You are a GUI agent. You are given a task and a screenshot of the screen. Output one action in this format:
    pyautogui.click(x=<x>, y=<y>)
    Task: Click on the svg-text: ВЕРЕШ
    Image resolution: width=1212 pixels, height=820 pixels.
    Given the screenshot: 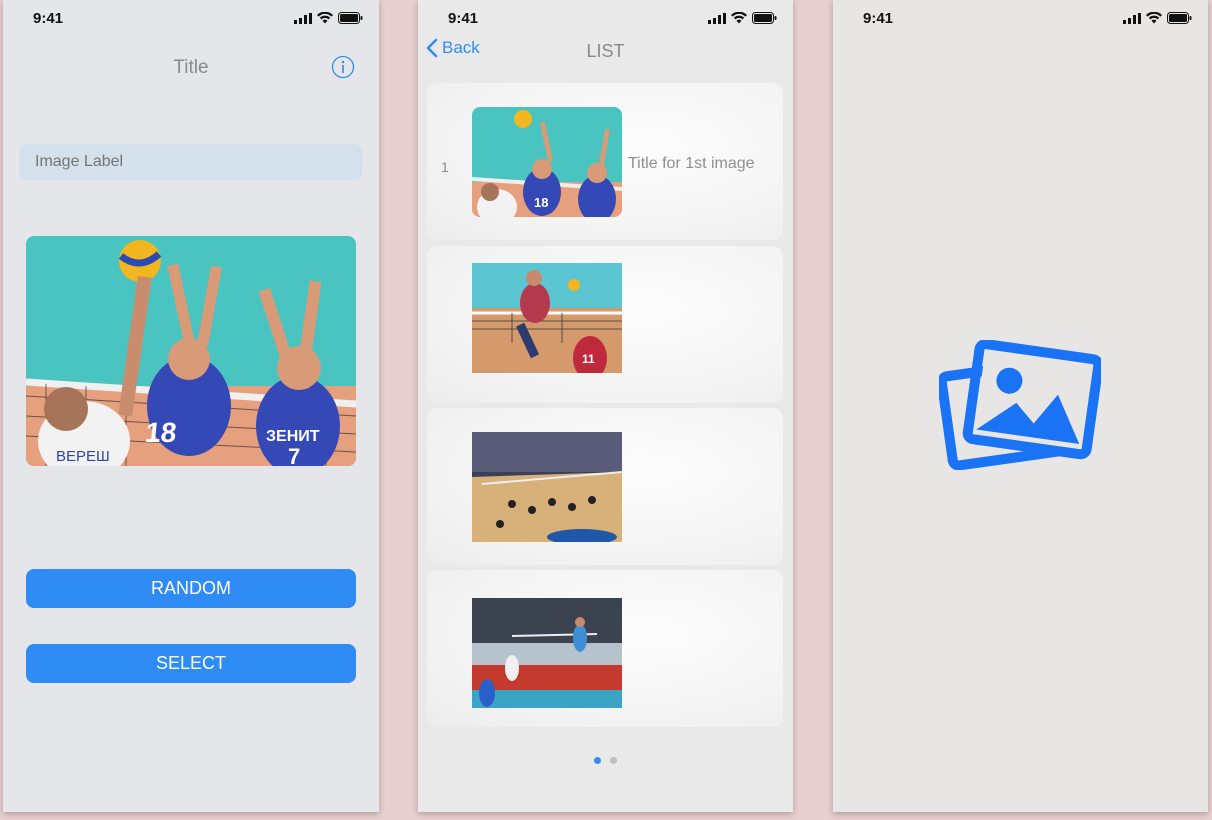 What is the action you would take?
    pyautogui.click(x=83, y=456)
    